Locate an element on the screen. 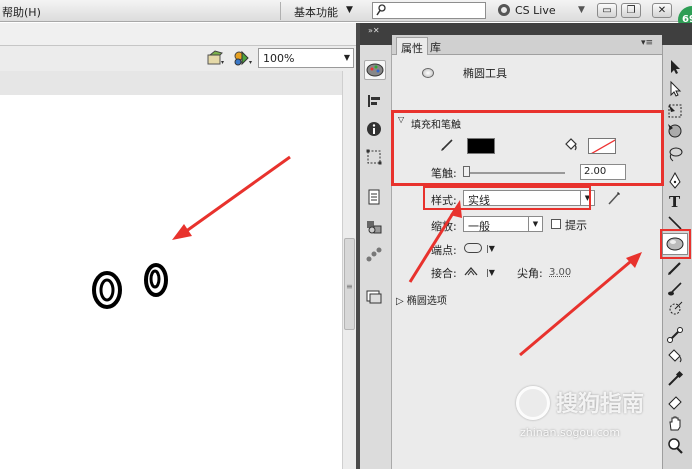  cslive-icon is located at coordinates (504, 10).